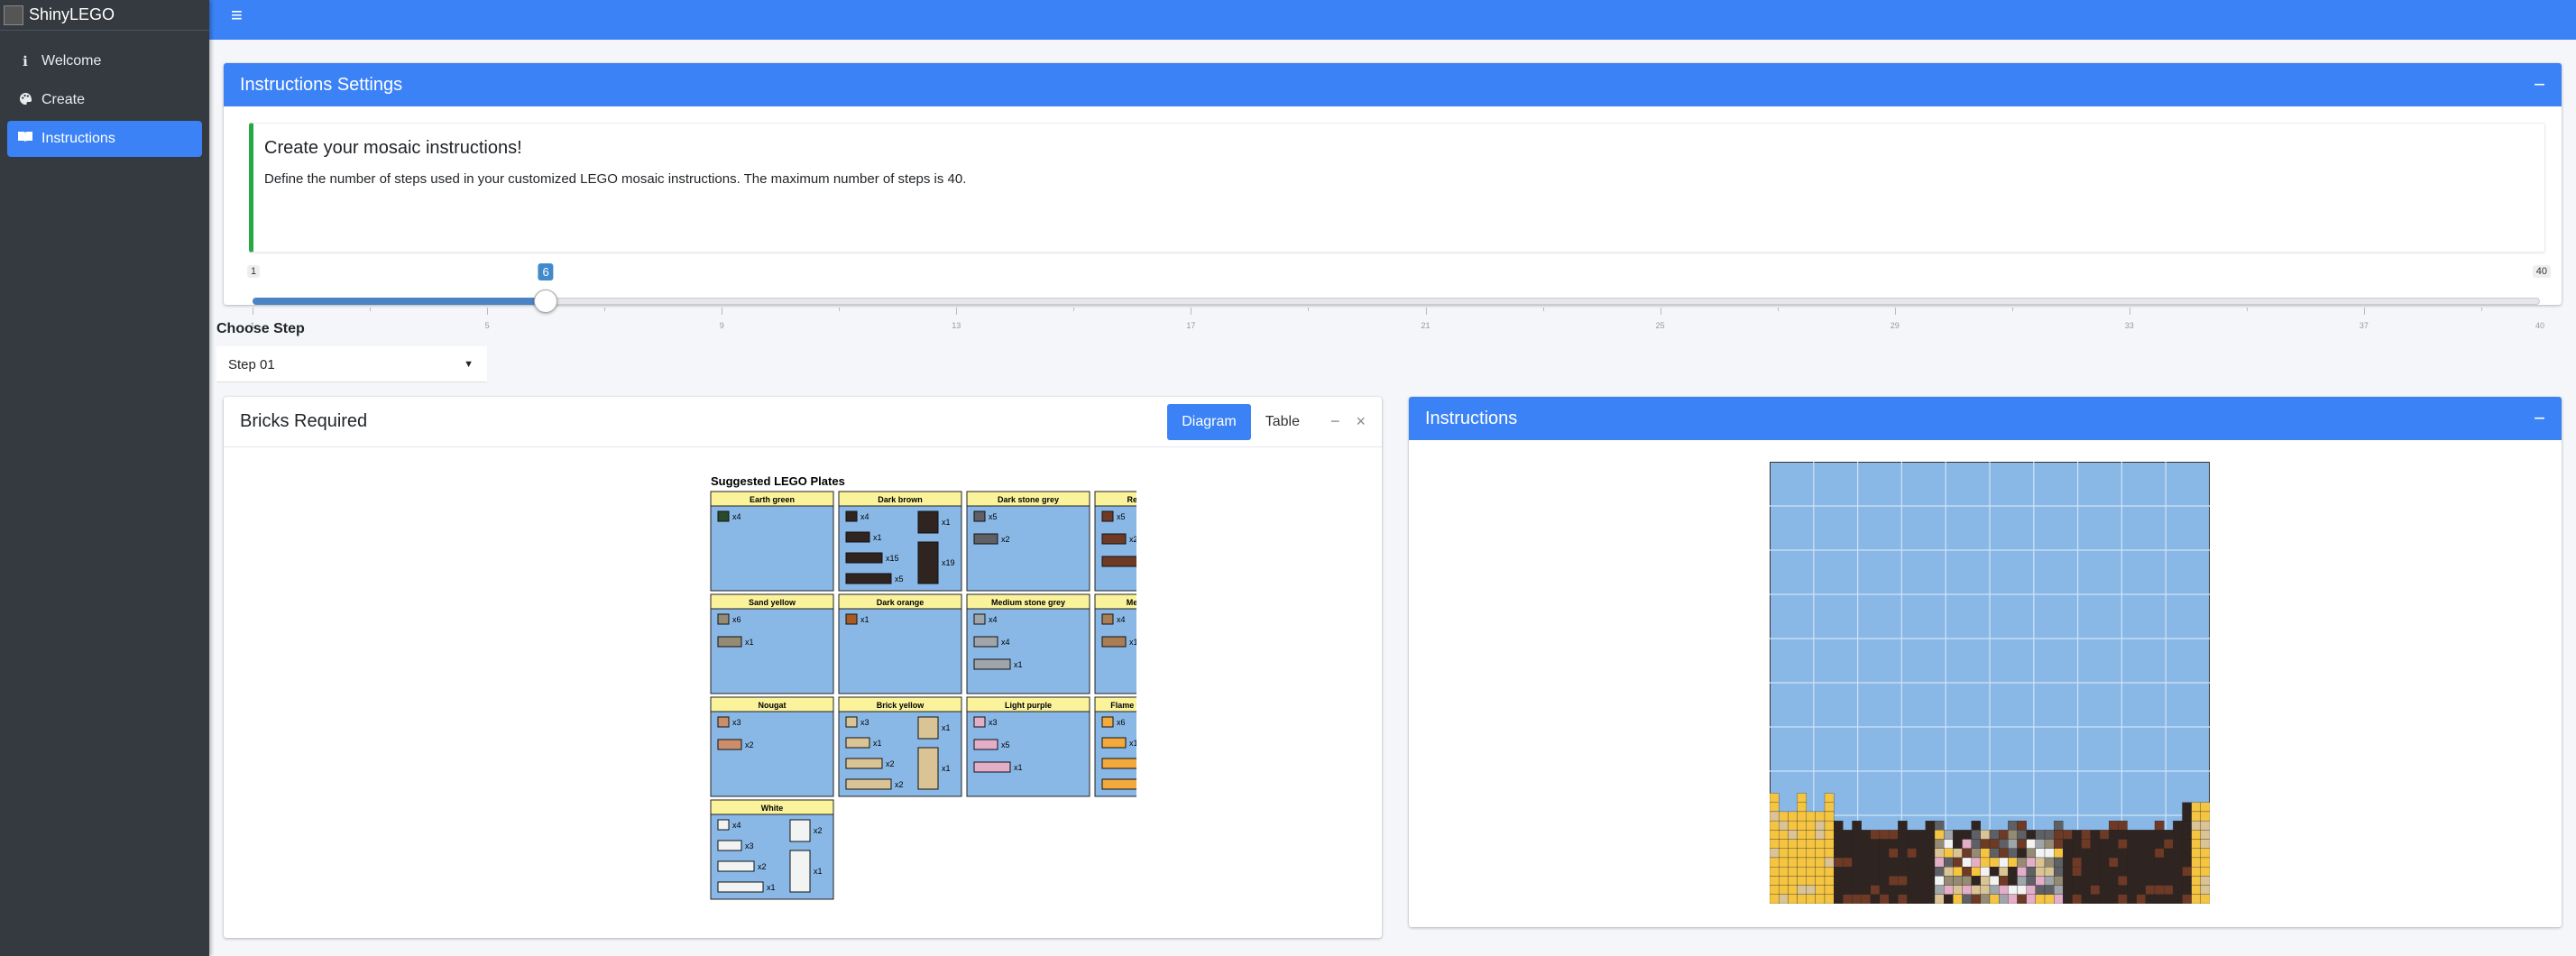  What do you see at coordinates (1282, 422) in the screenshot?
I see `tab-table: Table` at bounding box center [1282, 422].